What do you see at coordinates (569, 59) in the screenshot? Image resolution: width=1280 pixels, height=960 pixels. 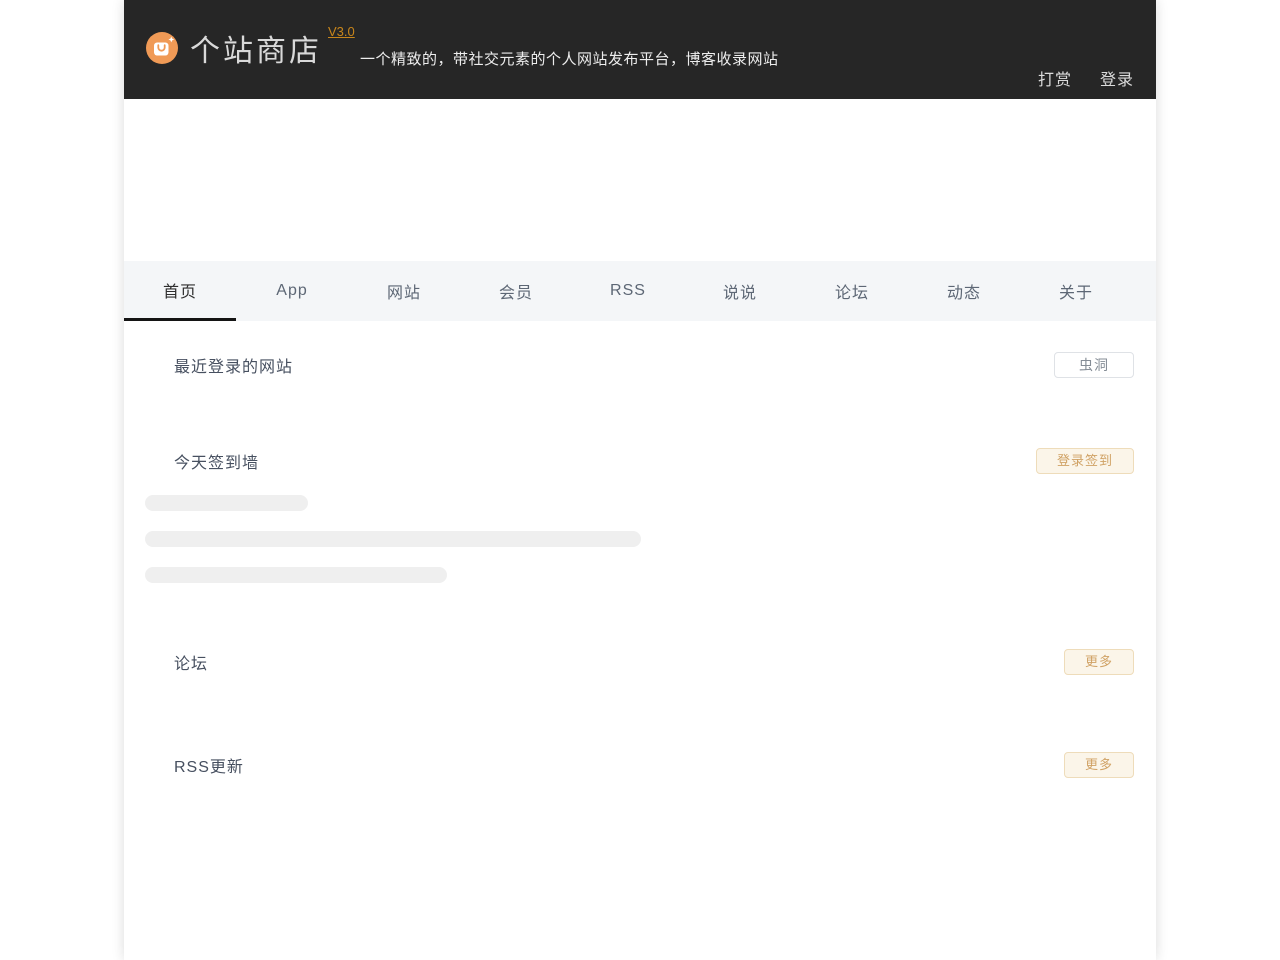 I see `site-subtitle: 一个精致的，带社交元素的个人网站发布平台，博客收录网站` at bounding box center [569, 59].